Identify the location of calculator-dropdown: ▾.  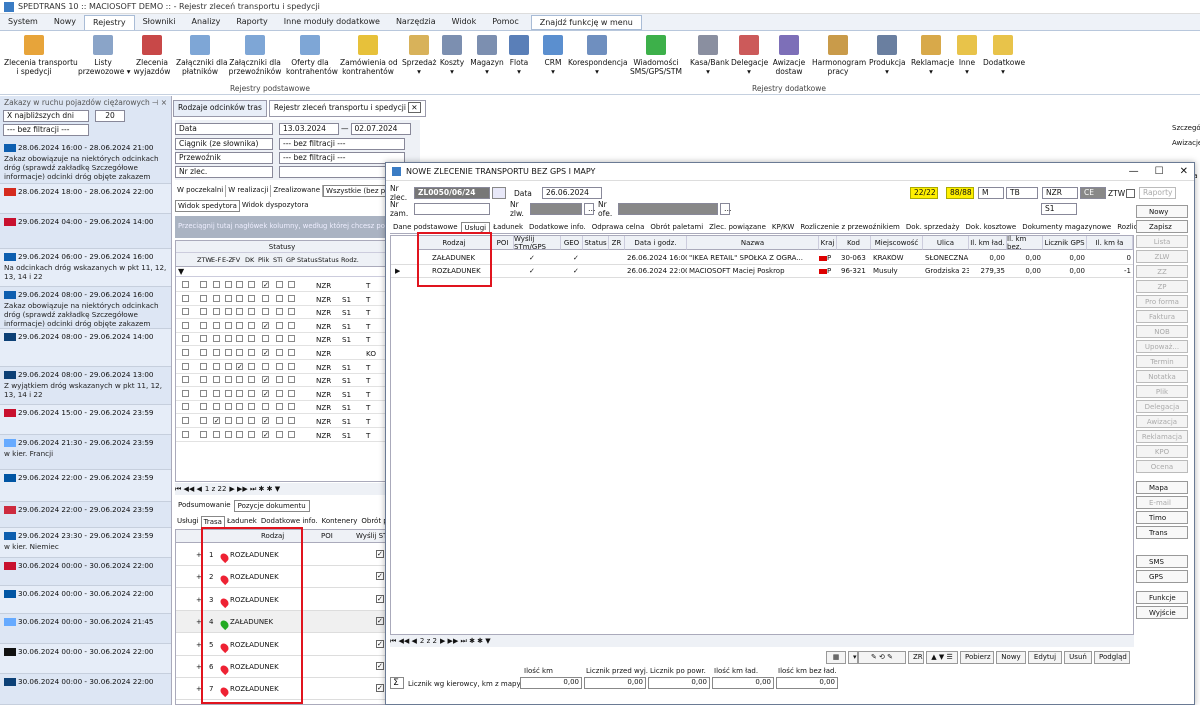
(853, 657).